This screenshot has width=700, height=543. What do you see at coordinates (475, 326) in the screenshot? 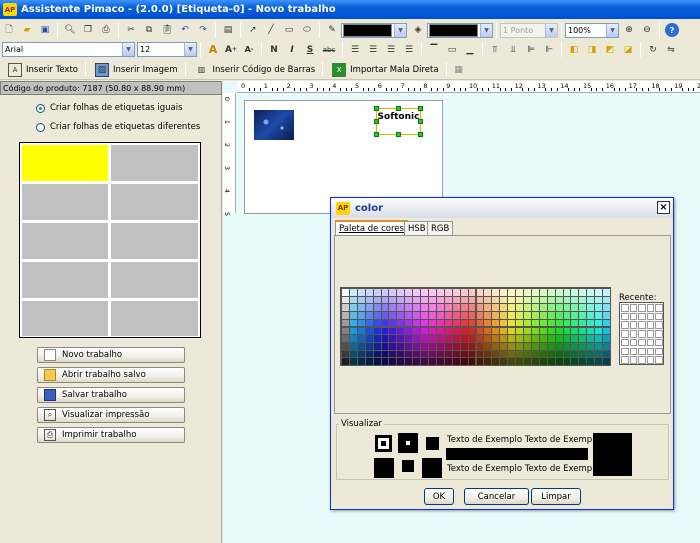
I see `color-palette-grid` at bounding box center [475, 326].